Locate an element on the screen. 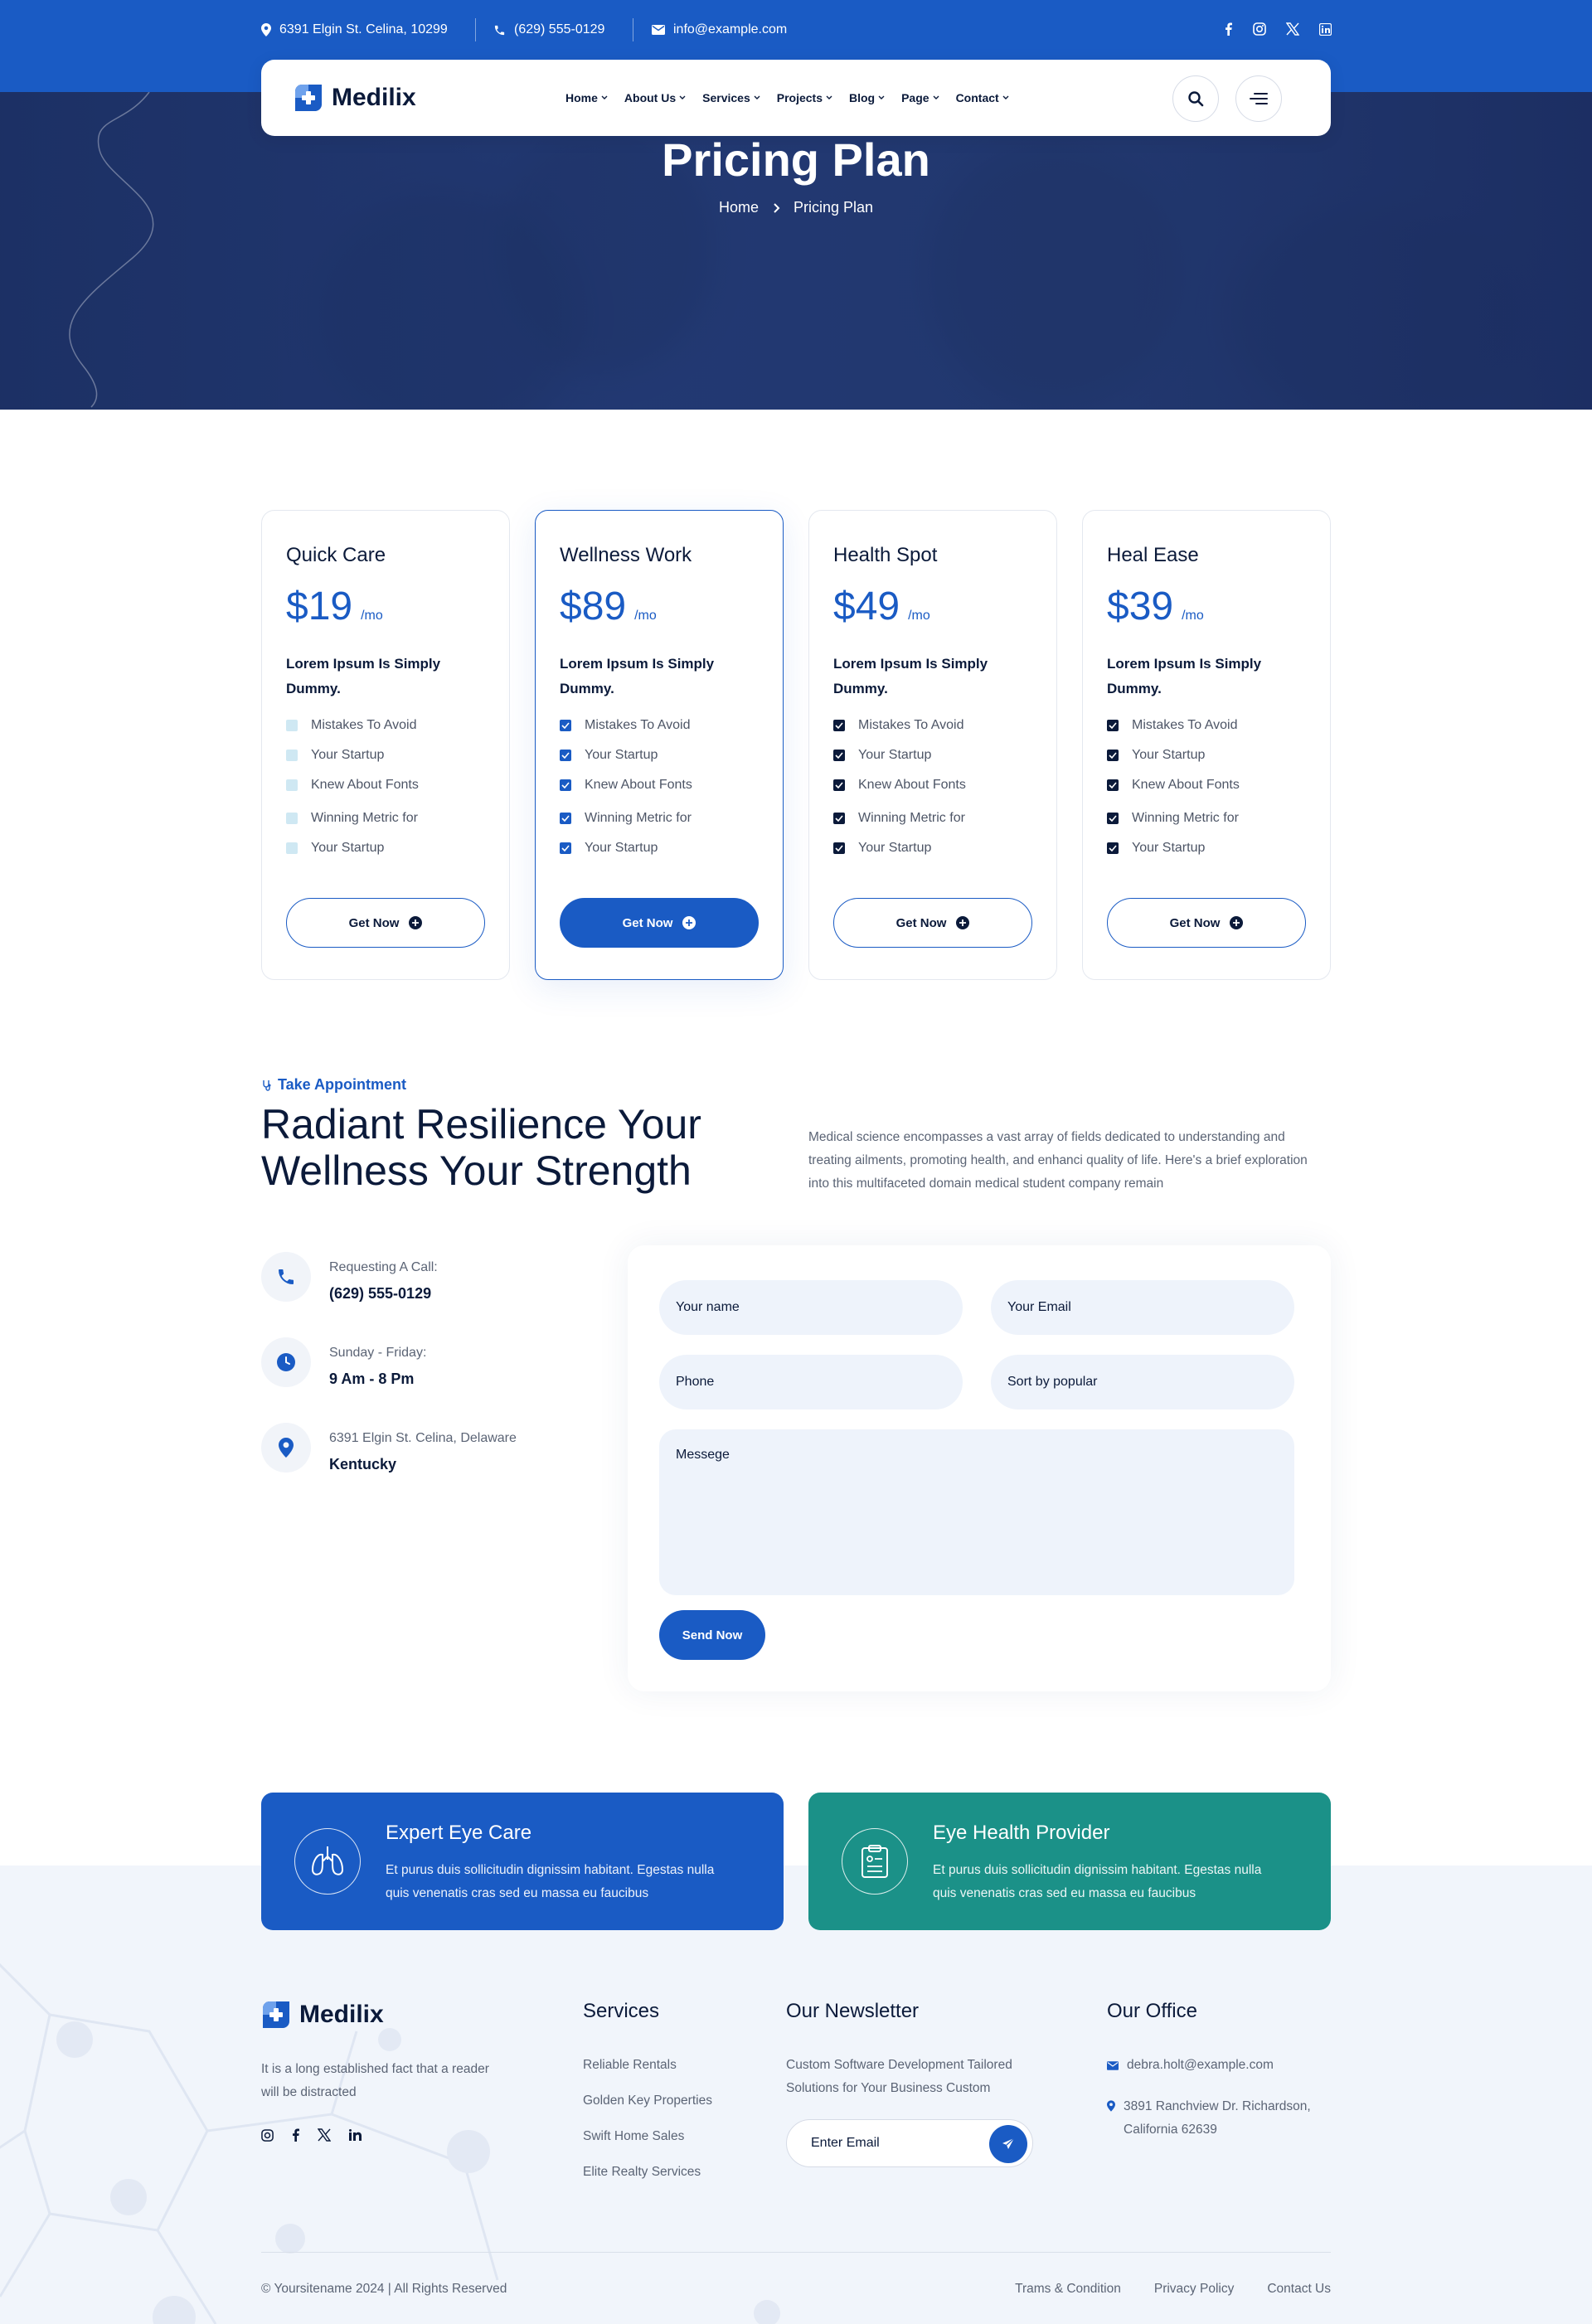 This screenshot has height=2324, width=1592. newsletter-email-input: Enter Email is located at coordinates (845, 2144).